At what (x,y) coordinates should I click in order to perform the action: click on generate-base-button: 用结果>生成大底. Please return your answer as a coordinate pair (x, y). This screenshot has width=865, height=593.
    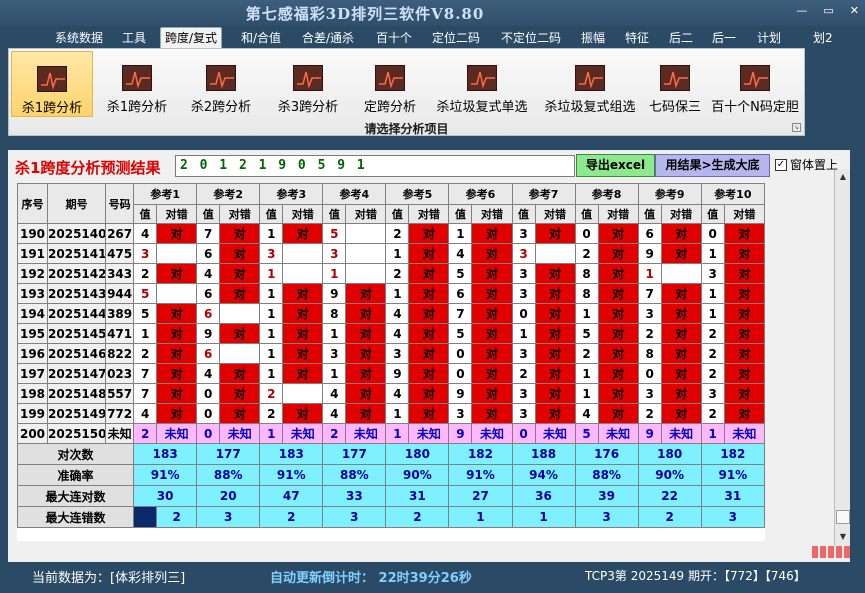
    Looking at the image, I should click on (712, 165).